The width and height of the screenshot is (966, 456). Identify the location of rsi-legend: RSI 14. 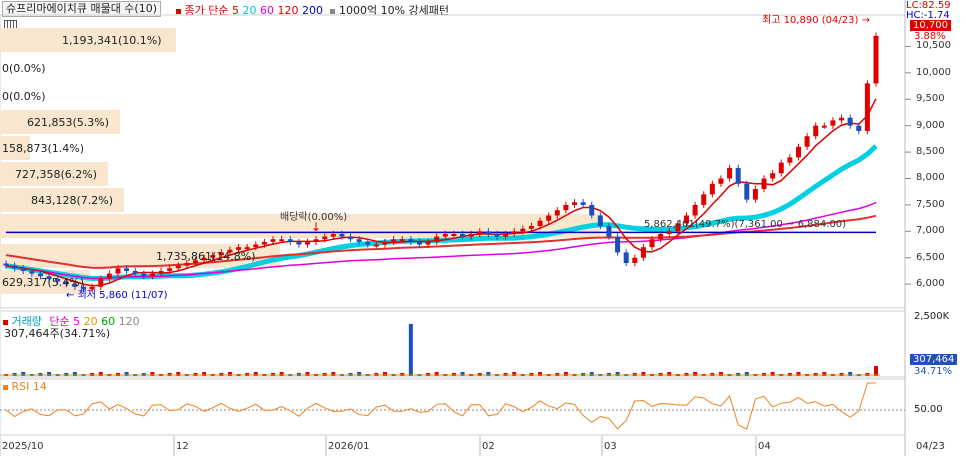
(25, 386).